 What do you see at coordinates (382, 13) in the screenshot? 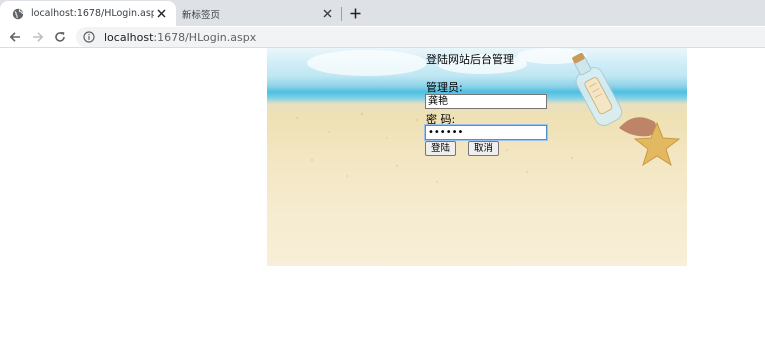
I see `tab-strip: localhost:1678/HLogin.aspx 新标签页` at bounding box center [382, 13].